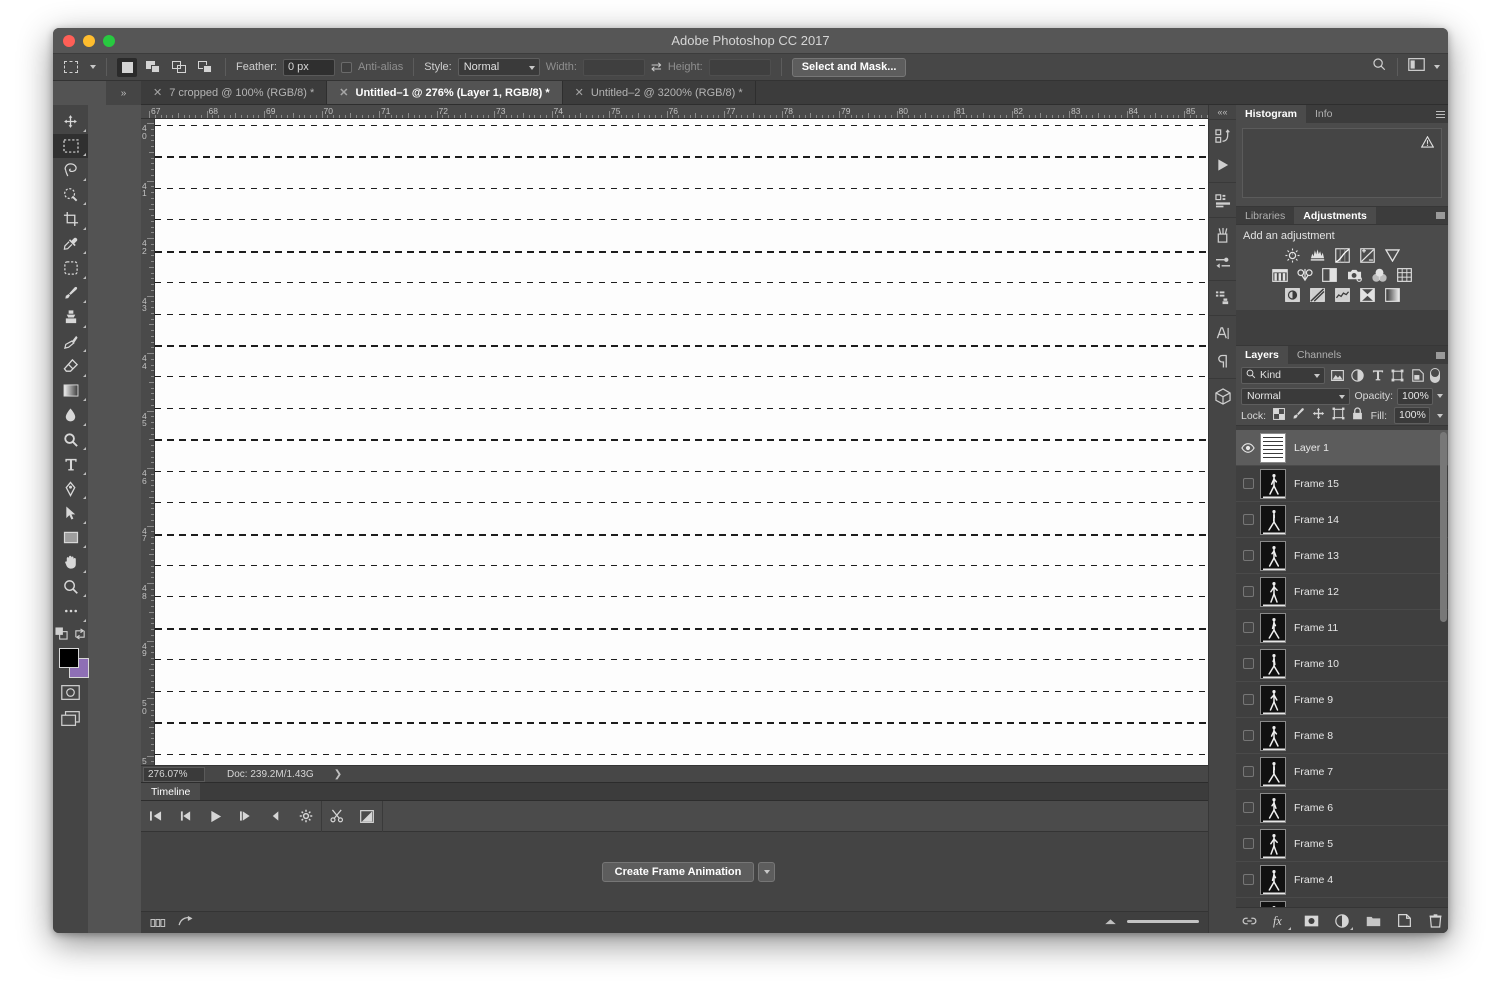 This screenshot has width=1500, height=1006. Describe the element at coordinates (1367, 295) in the screenshot. I see `selective-color-icon` at that location.